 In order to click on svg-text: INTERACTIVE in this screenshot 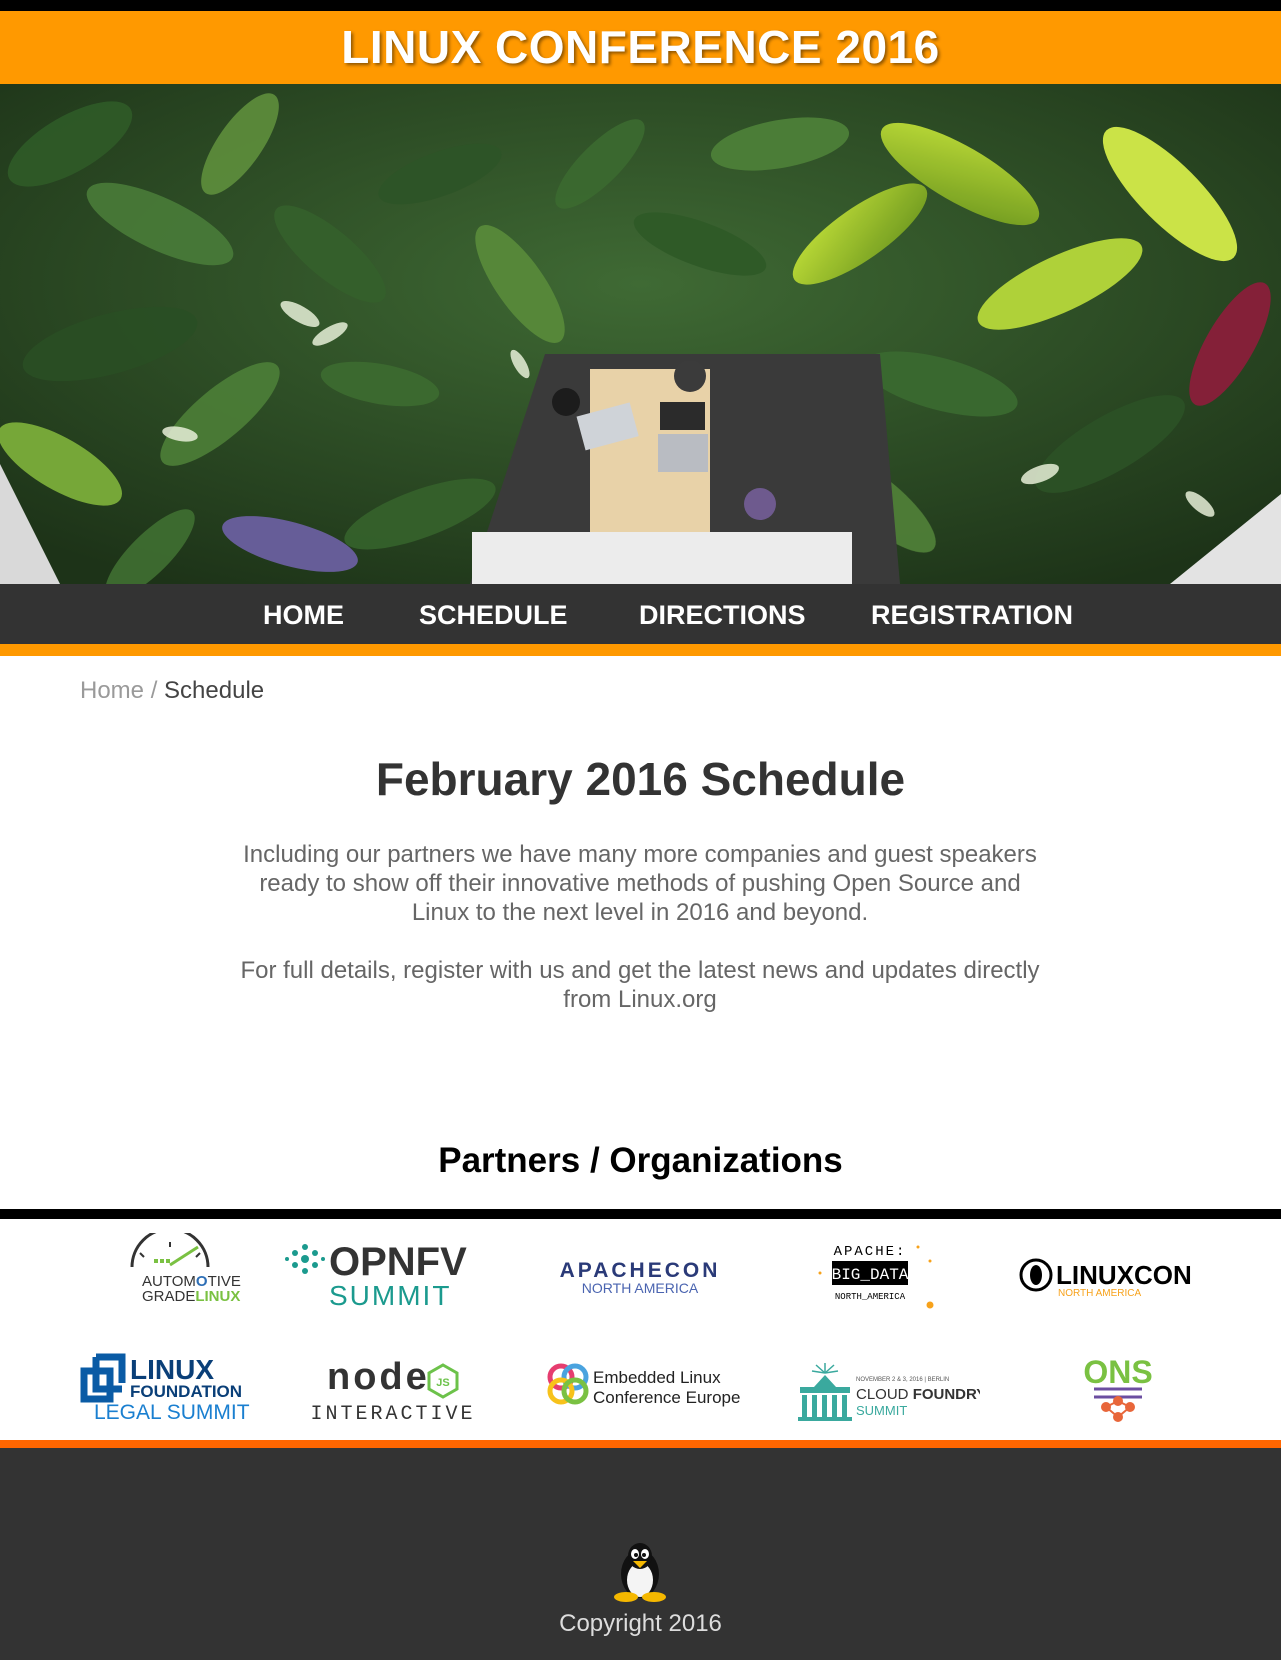, I will do `click(392, 1414)`.